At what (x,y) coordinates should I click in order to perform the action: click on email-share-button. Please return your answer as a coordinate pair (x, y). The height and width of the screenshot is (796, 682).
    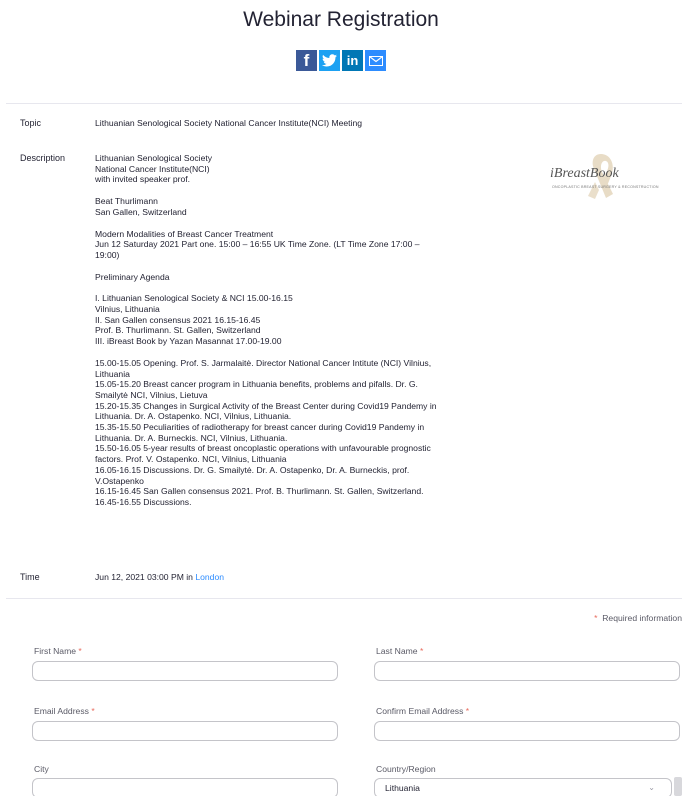
    Looking at the image, I should click on (375, 60).